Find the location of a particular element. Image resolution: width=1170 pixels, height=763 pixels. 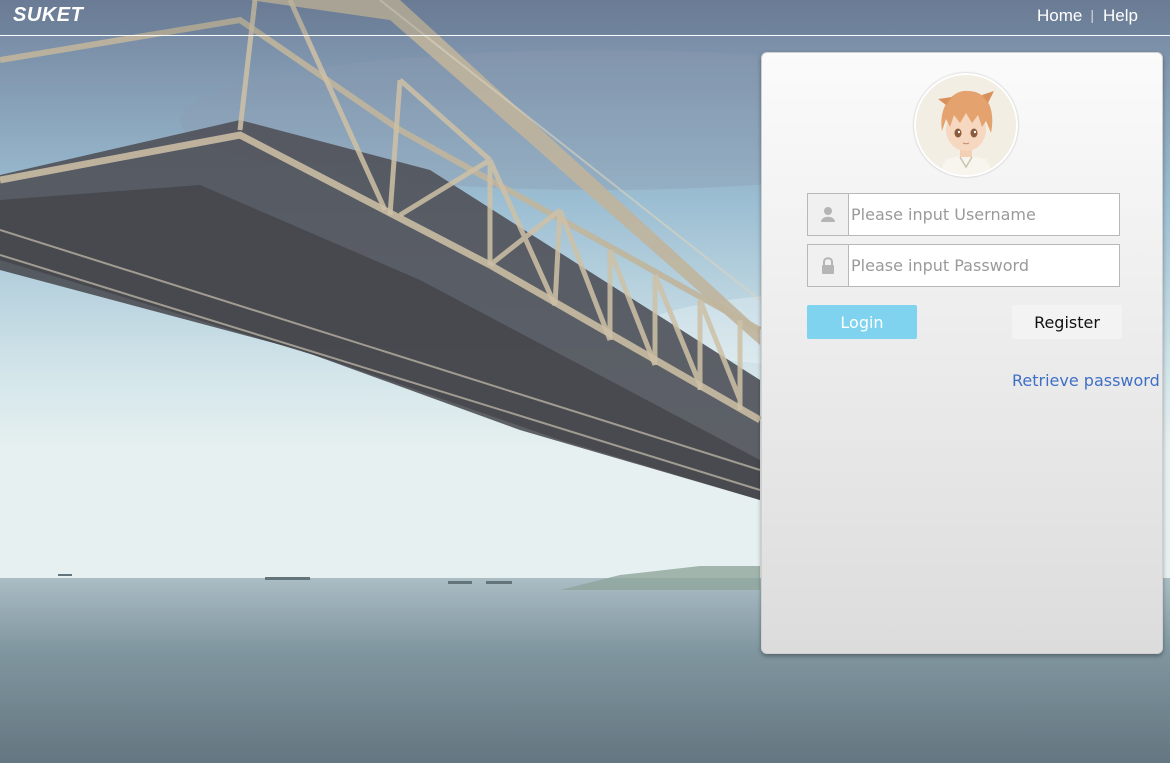

user-icon is located at coordinates (828, 214).